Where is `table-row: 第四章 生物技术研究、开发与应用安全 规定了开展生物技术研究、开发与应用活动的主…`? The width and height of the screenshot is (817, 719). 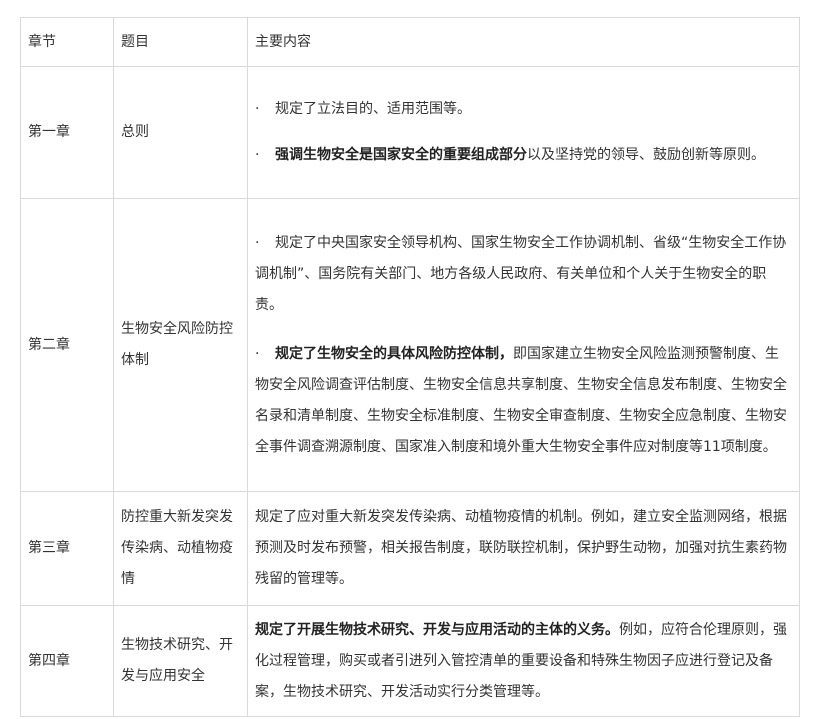 table-row: 第四章 生物技术研究、开发与应用安全 规定了开展生物技术研究、开发与应用活动的主… is located at coordinates (410, 661).